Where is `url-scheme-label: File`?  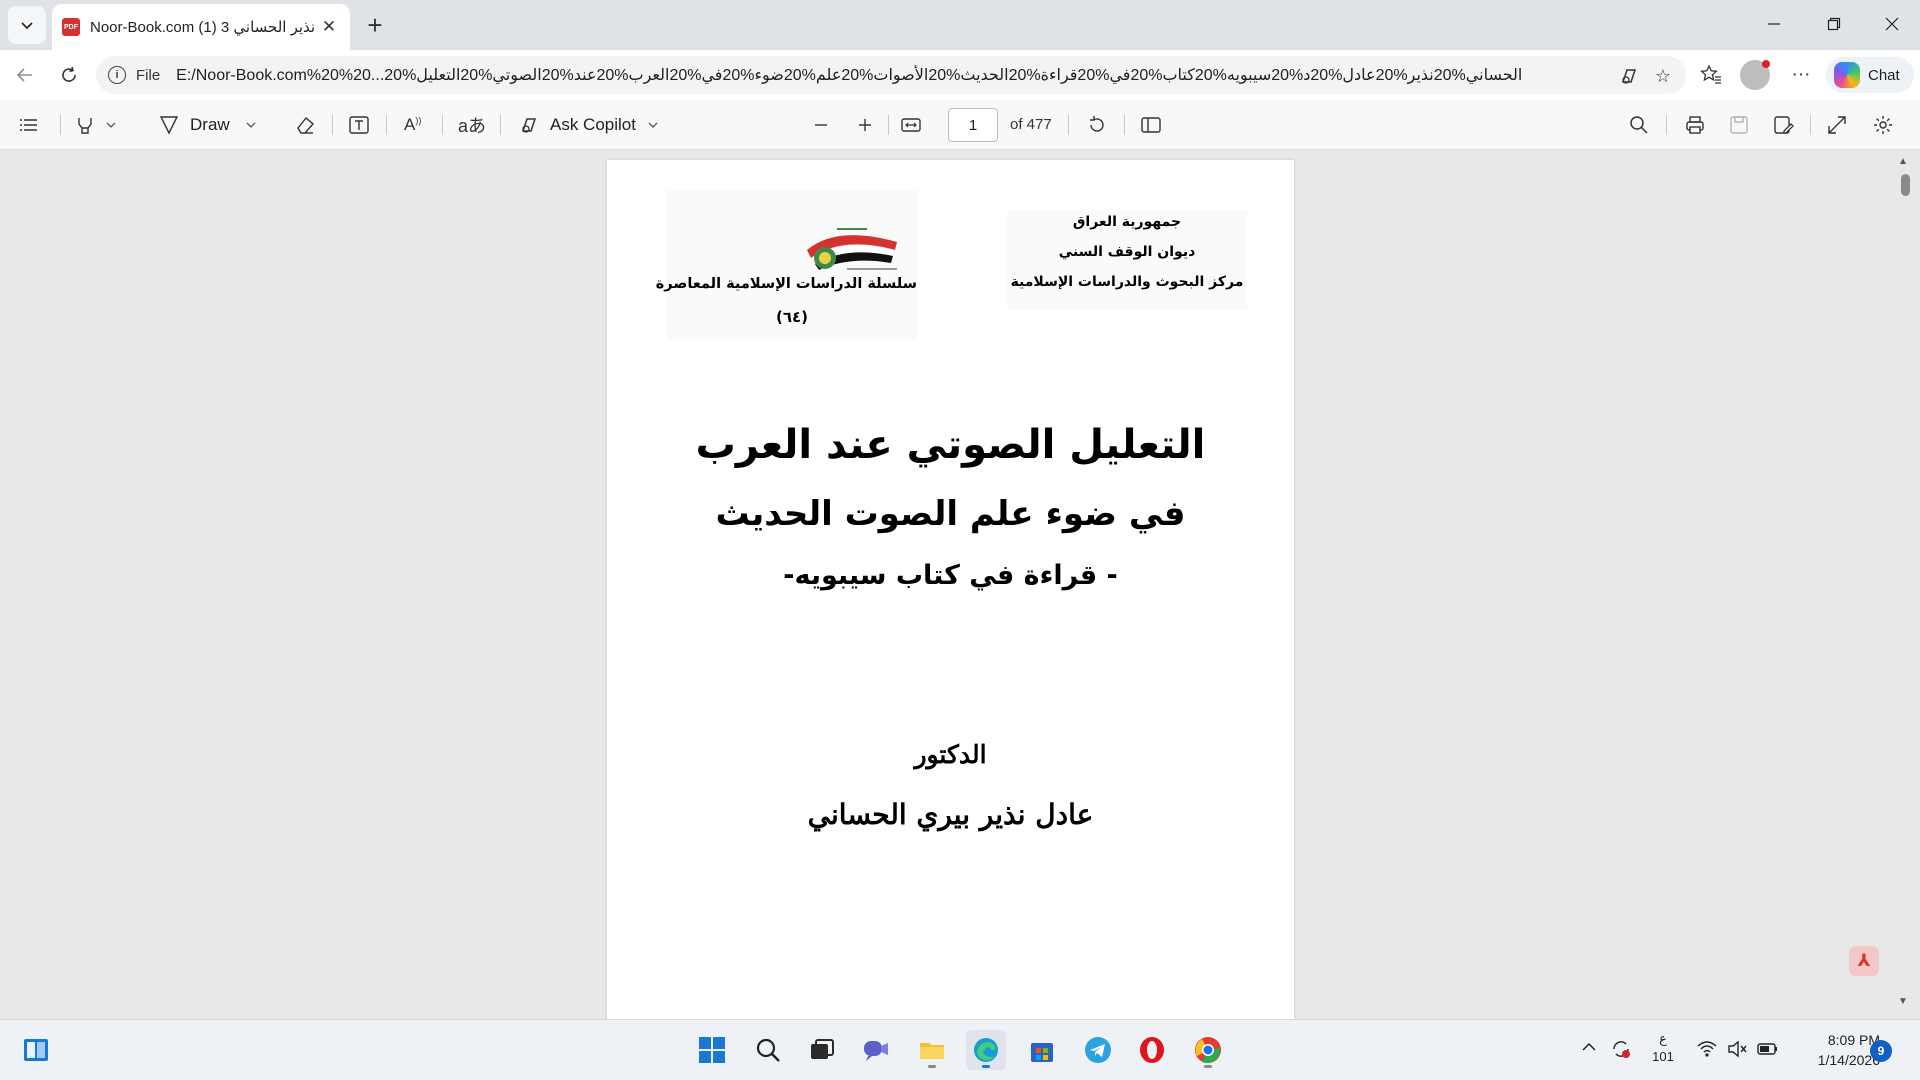
url-scheme-label: File is located at coordinates (148, 75).